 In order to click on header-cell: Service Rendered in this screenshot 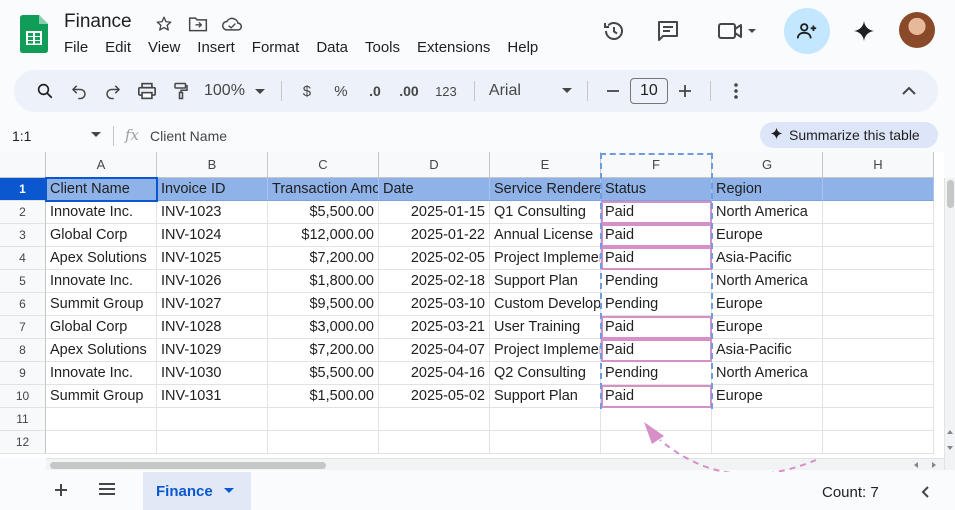, I will do `click(545, 189)`.